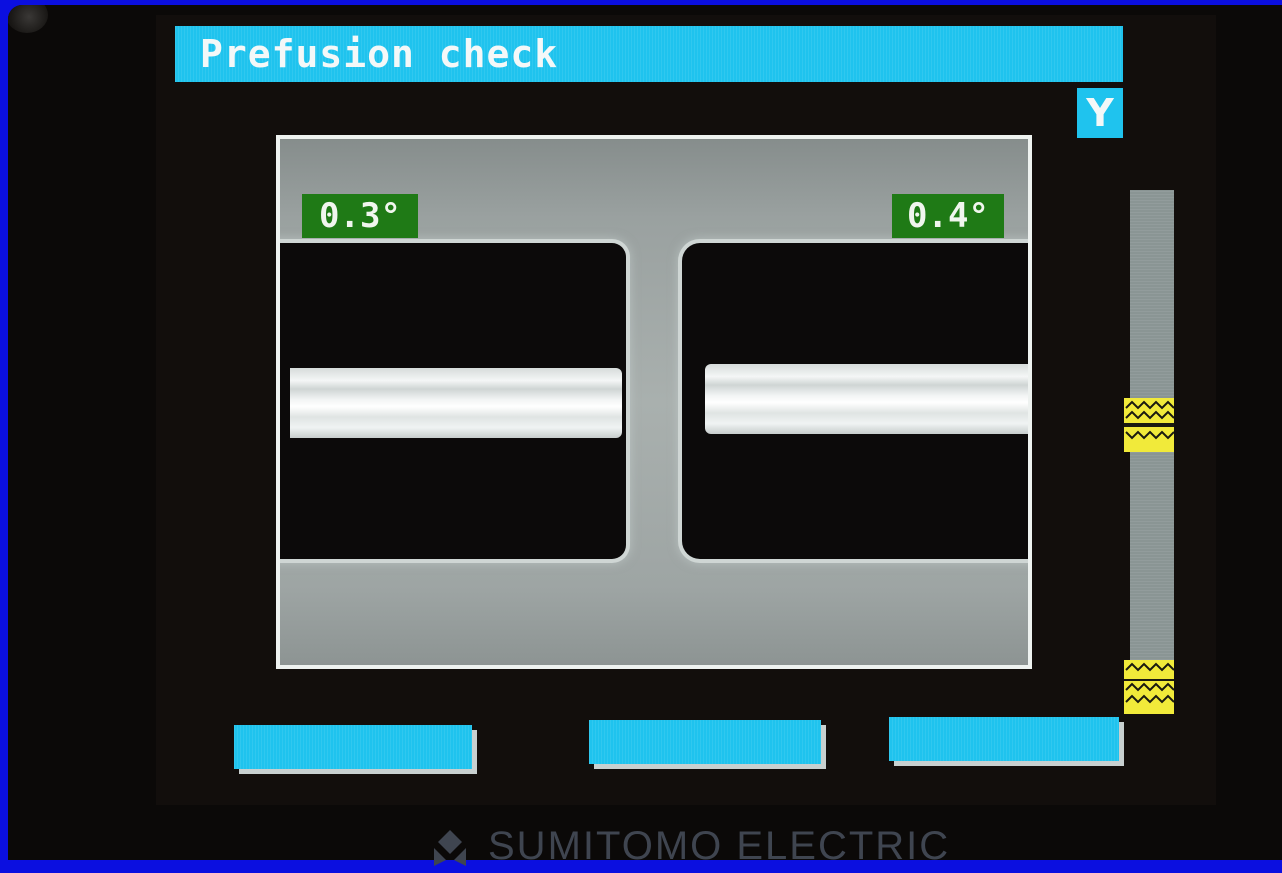 The width and height of the screenshot is (1282, 873). What do you see at coordinates (1004, 739) in the screenshot?
I see `softkey-3-button` at bounding box center [1004, 739].